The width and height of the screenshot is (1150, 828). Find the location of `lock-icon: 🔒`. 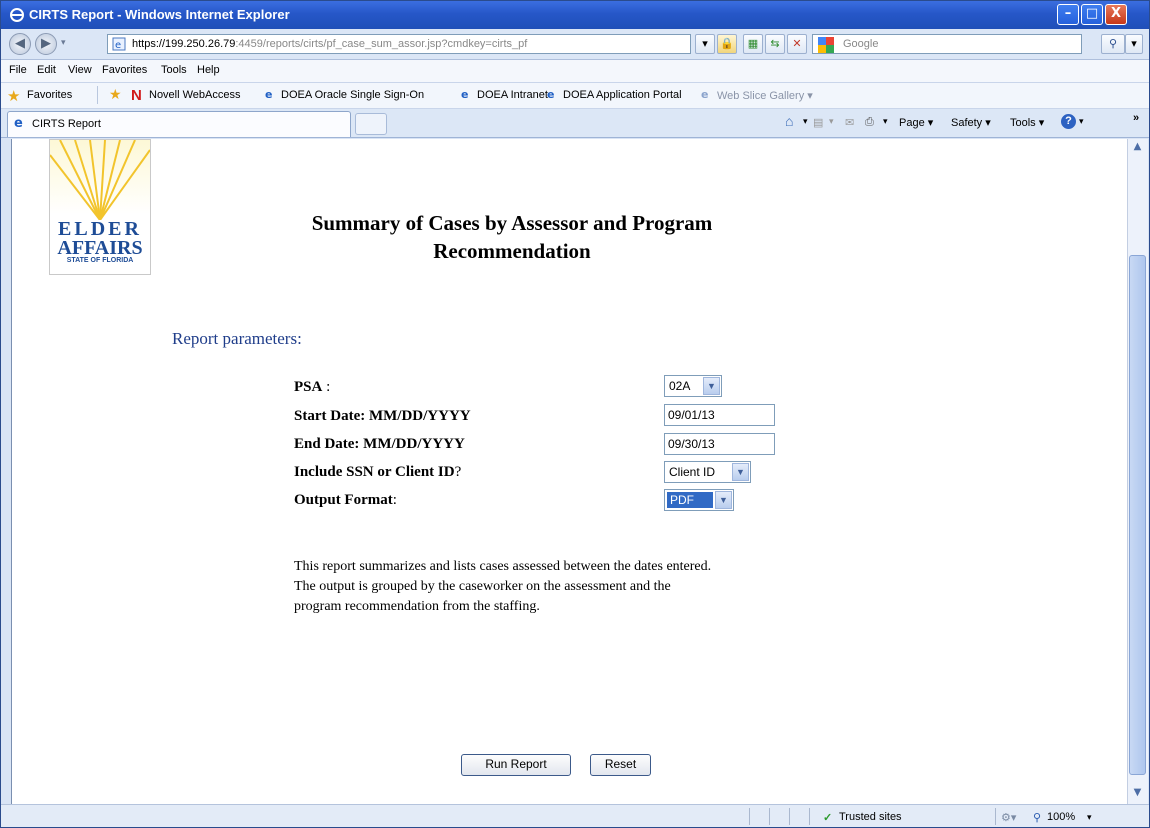

lock-icon: 🔒 is located at coordinates (727, 43).